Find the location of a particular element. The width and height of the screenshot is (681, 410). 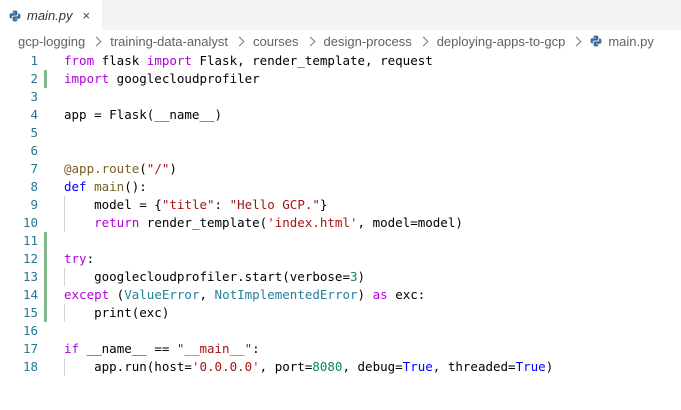

code-token: '0.0.0.0' is located at coordinates (225, 366).